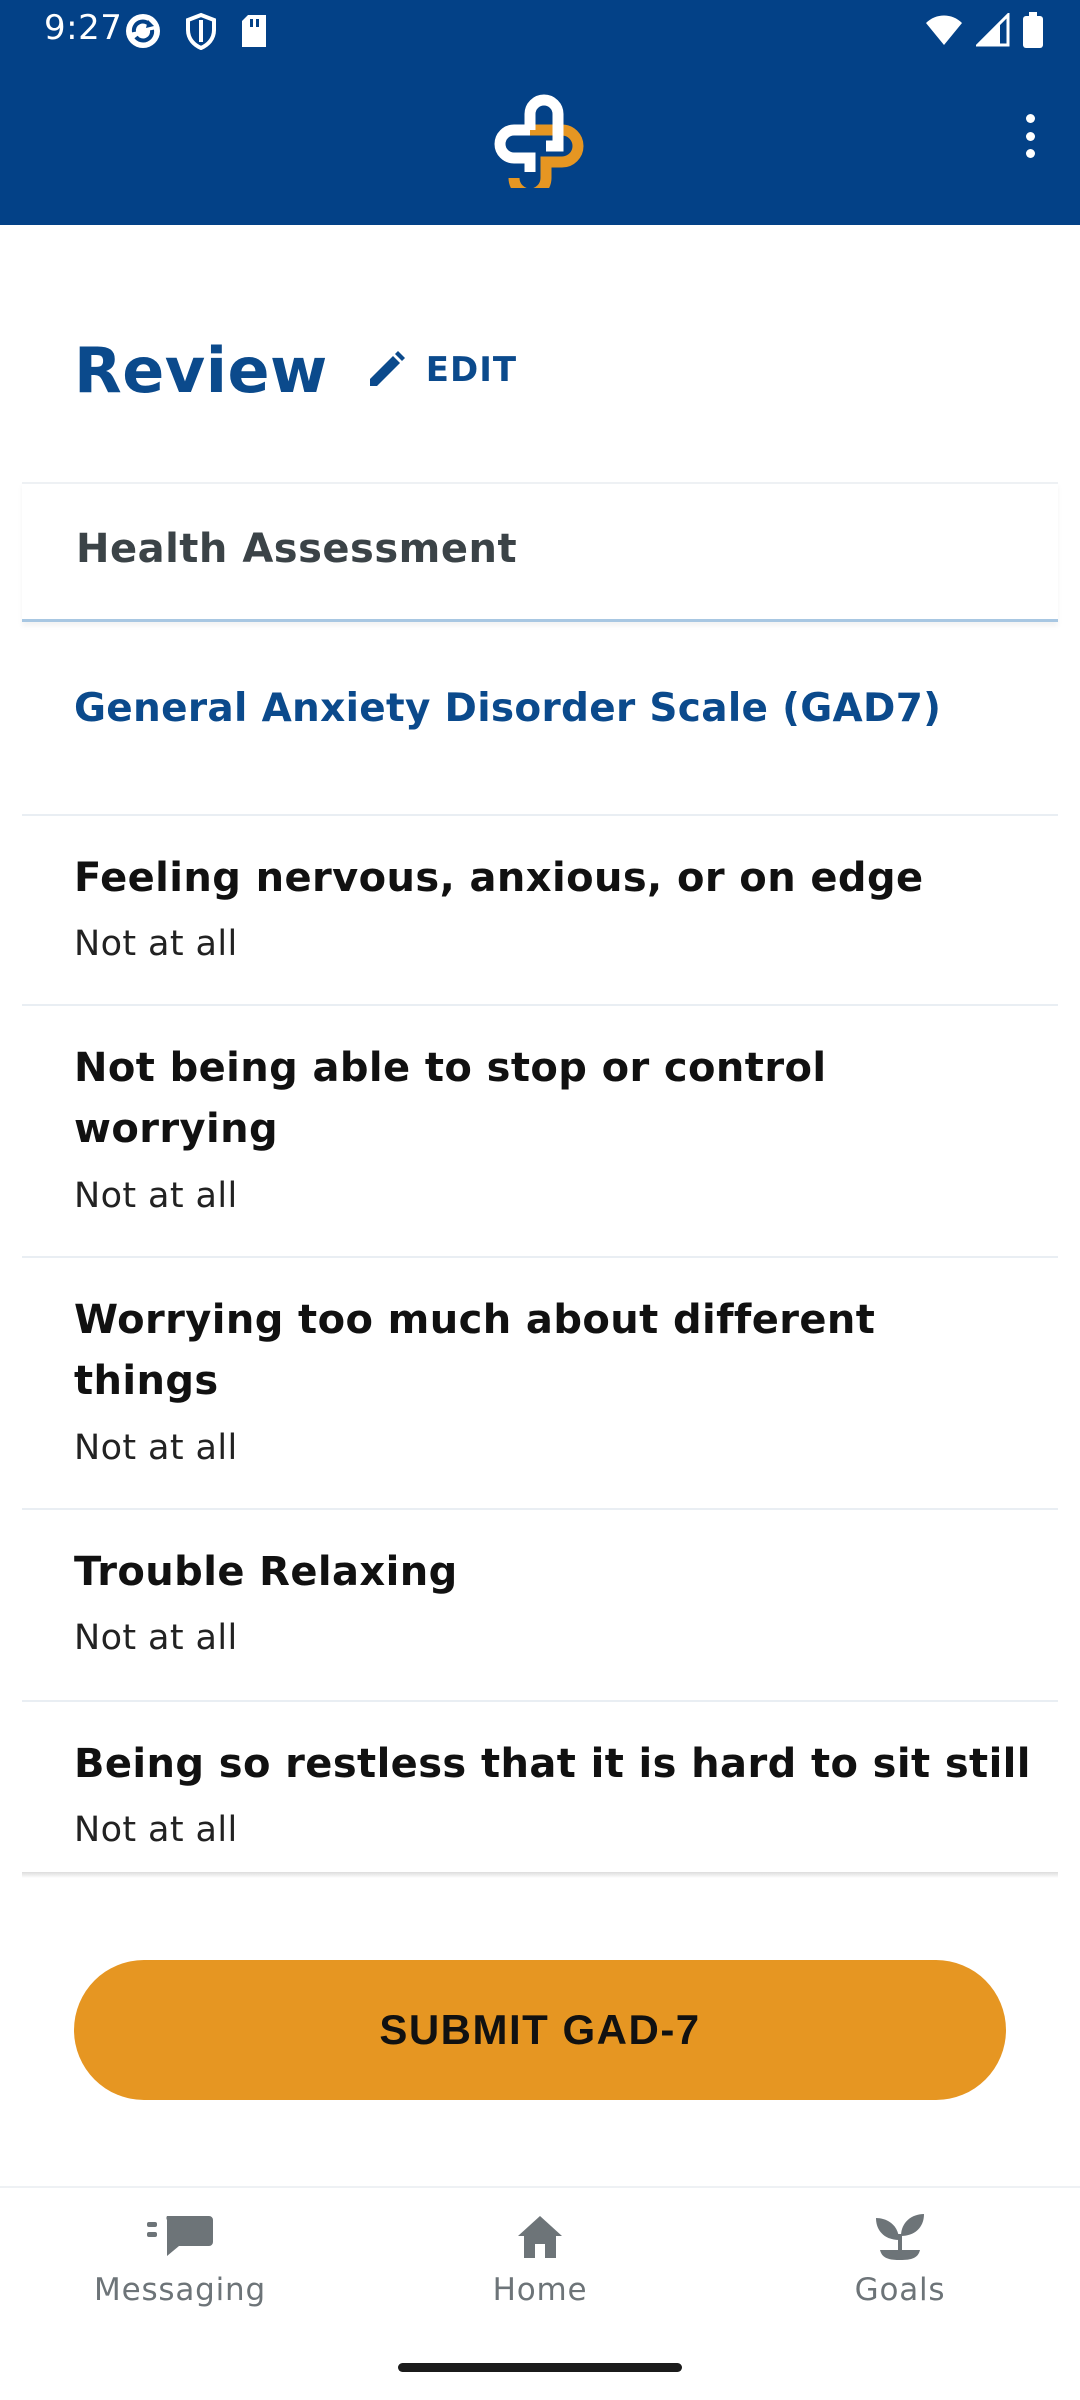  I want to click on pencil-icon, so click(387, 368).